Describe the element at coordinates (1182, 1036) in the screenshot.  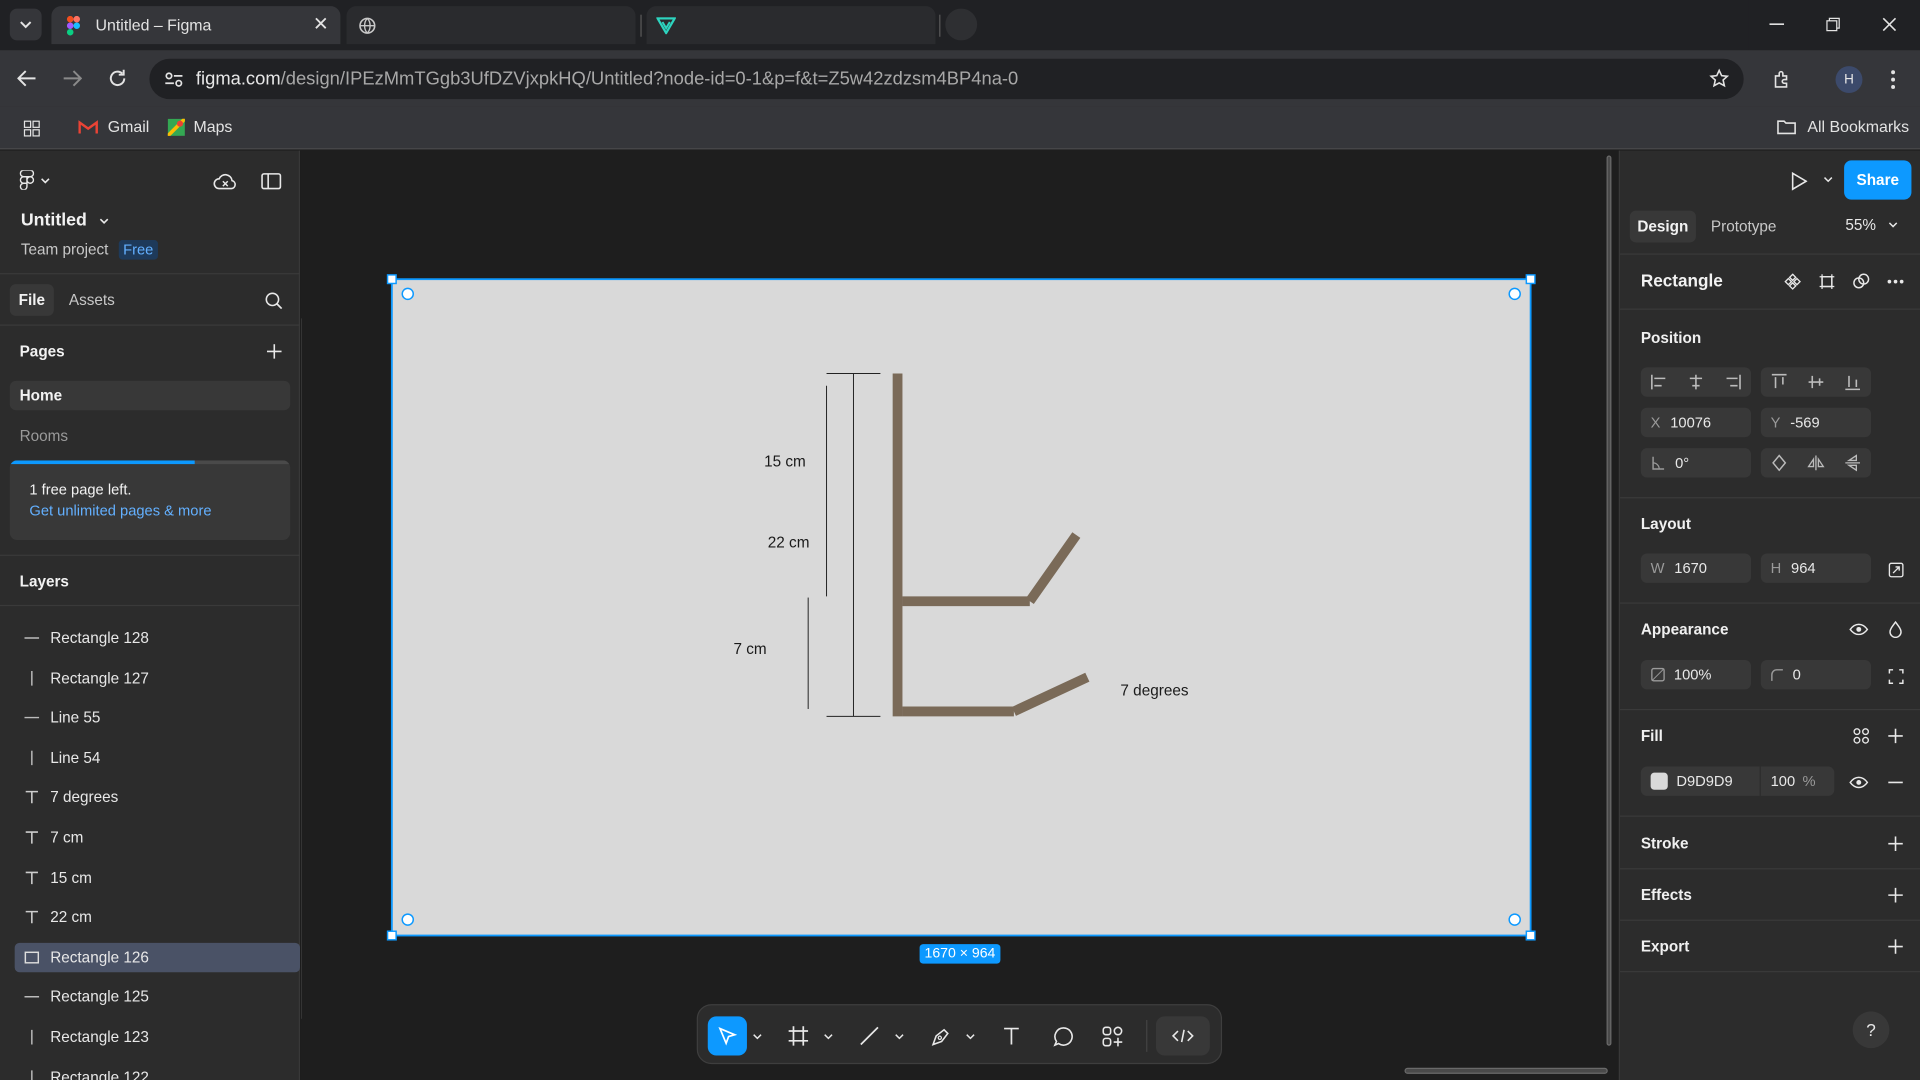
I see `dev-mode-toggle` at that location.